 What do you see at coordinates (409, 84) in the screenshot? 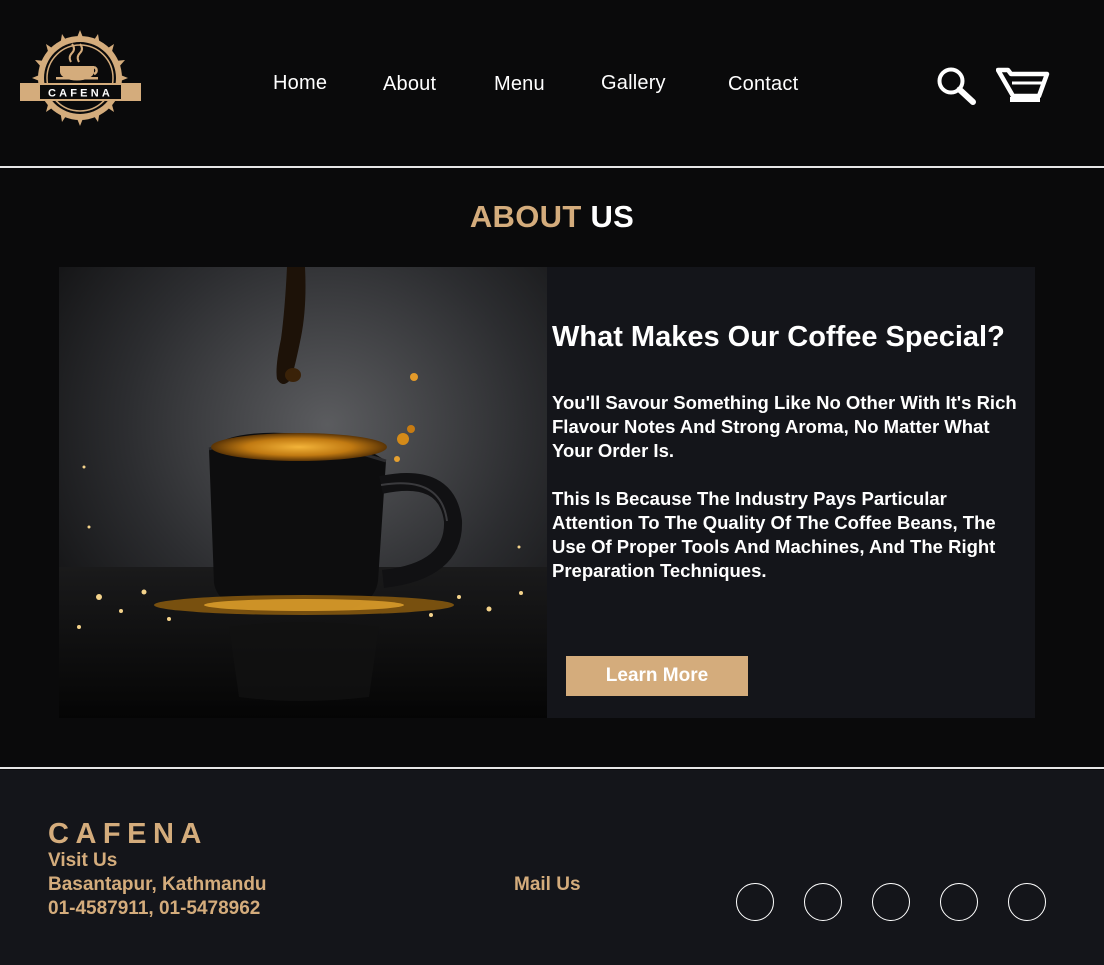
I see `nav-about: About` at bounding box center [409, 84].